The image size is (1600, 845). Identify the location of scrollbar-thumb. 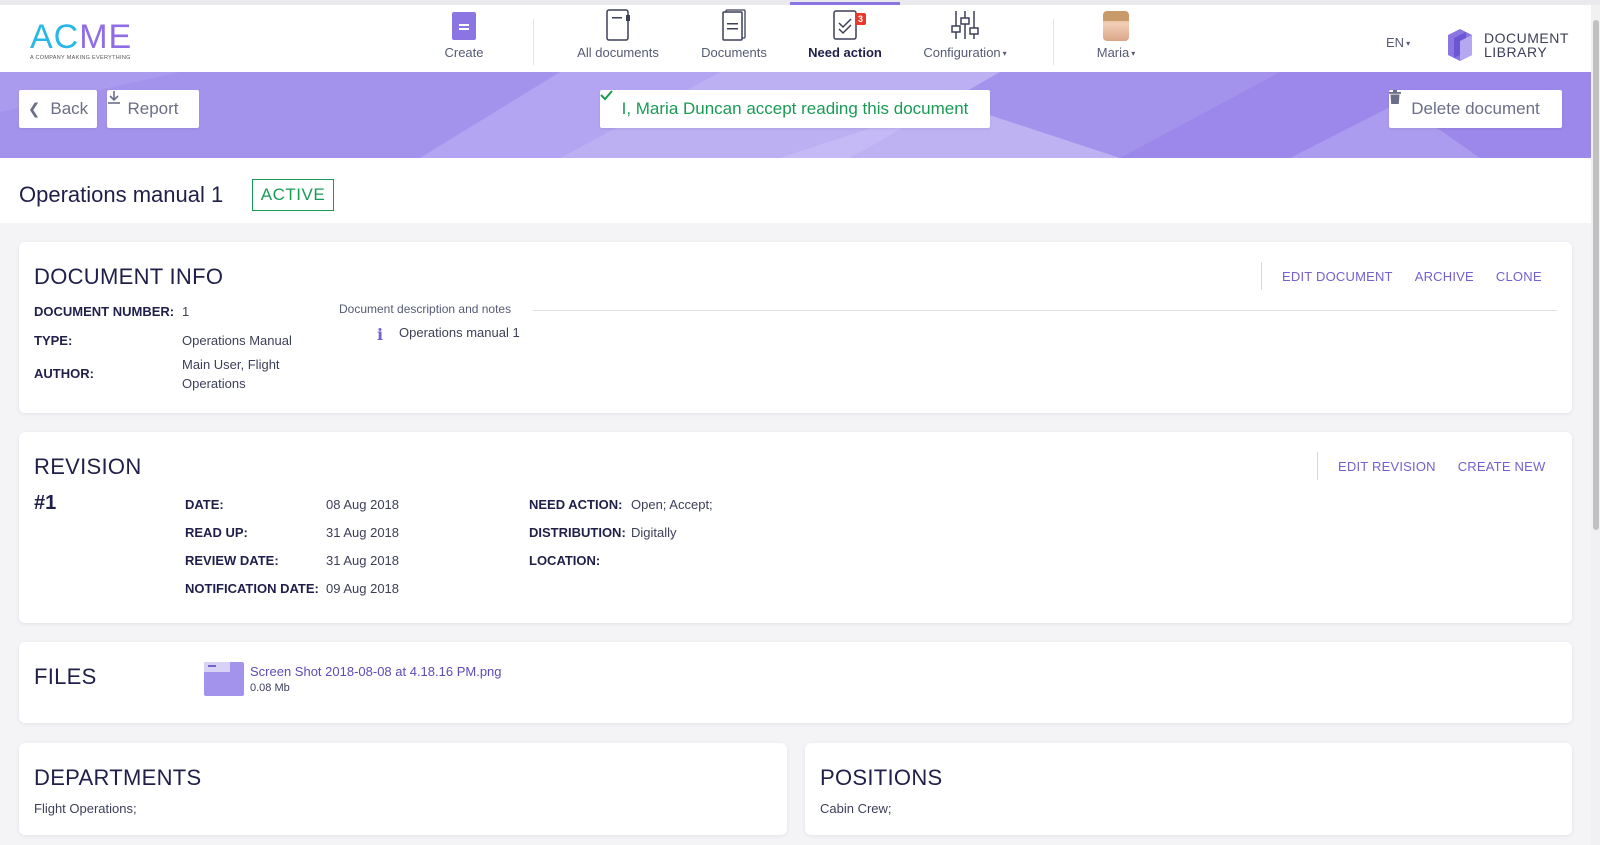
(1596, 275).